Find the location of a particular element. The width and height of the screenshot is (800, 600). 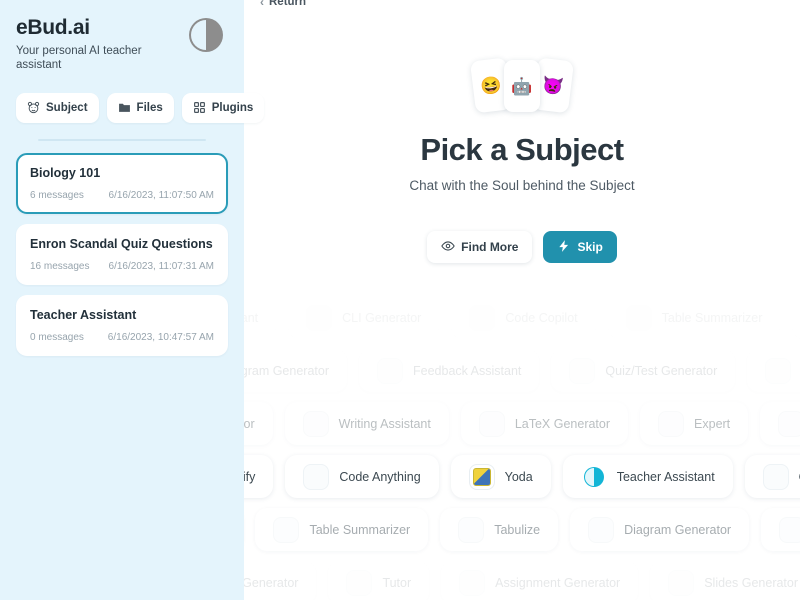

subject-pill-label: Writing Assistant is located at coordinates (384, 423).